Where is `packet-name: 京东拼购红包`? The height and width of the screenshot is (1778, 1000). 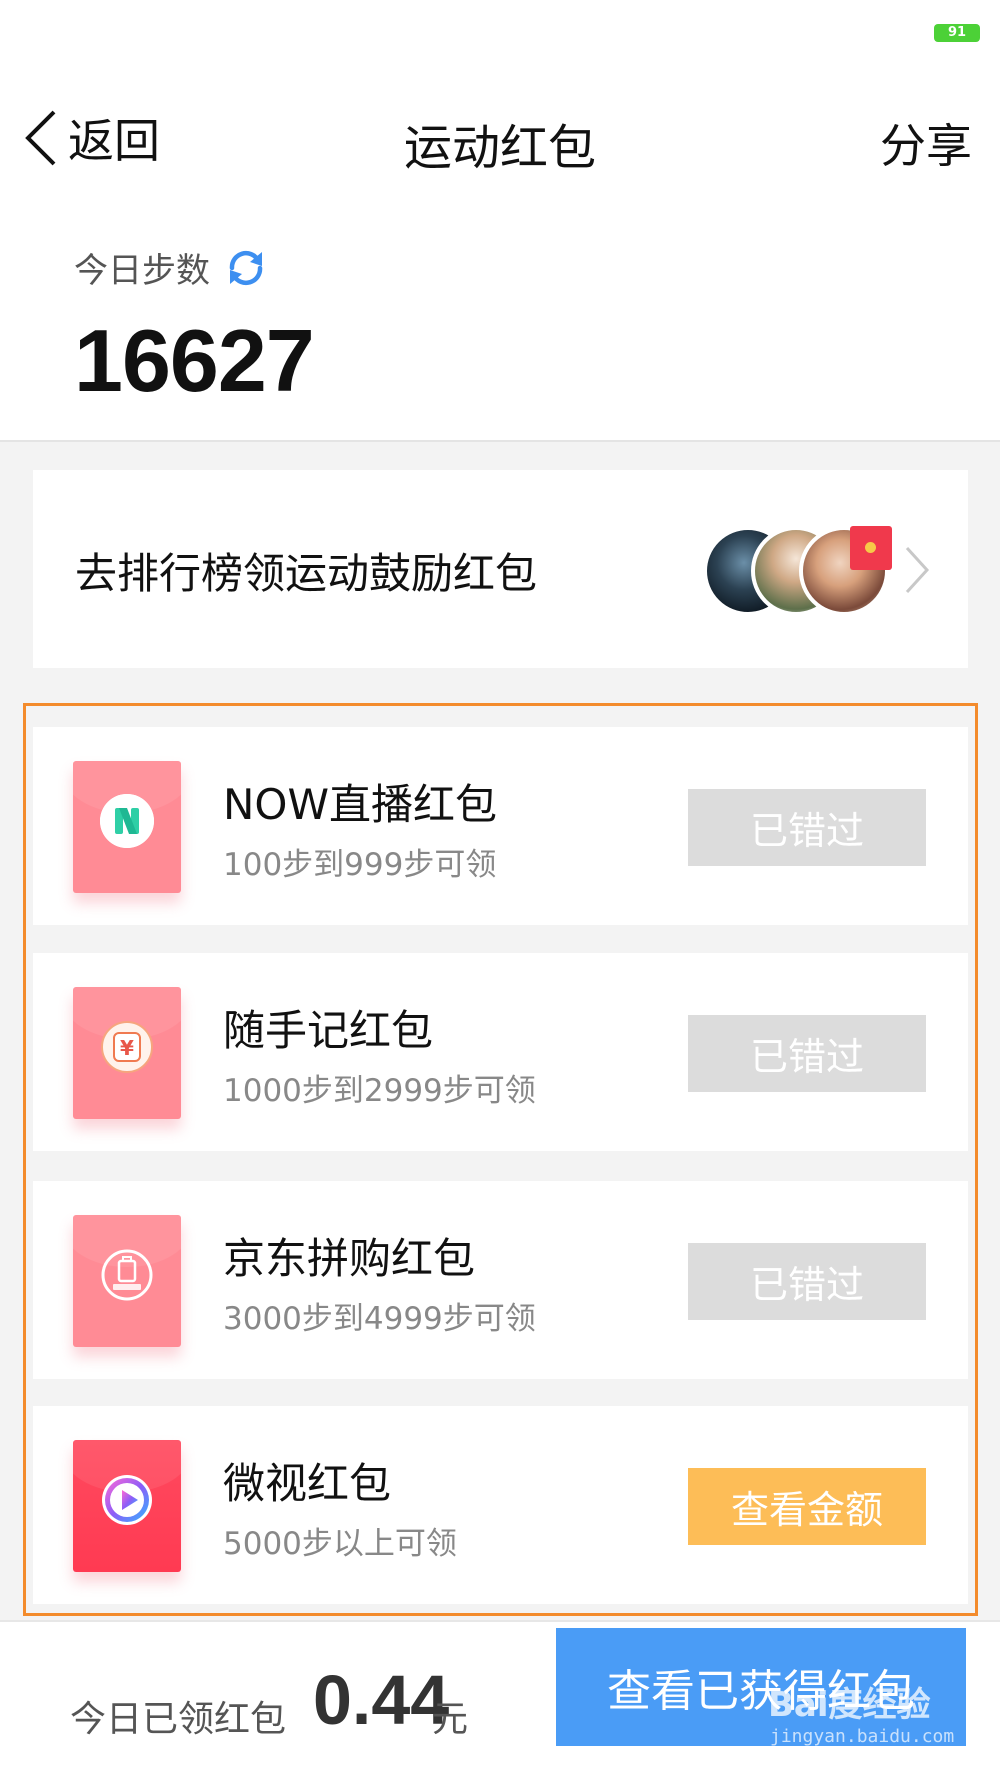 packet-name: 京东拼购红包 is located at coordinates (349, 1258).